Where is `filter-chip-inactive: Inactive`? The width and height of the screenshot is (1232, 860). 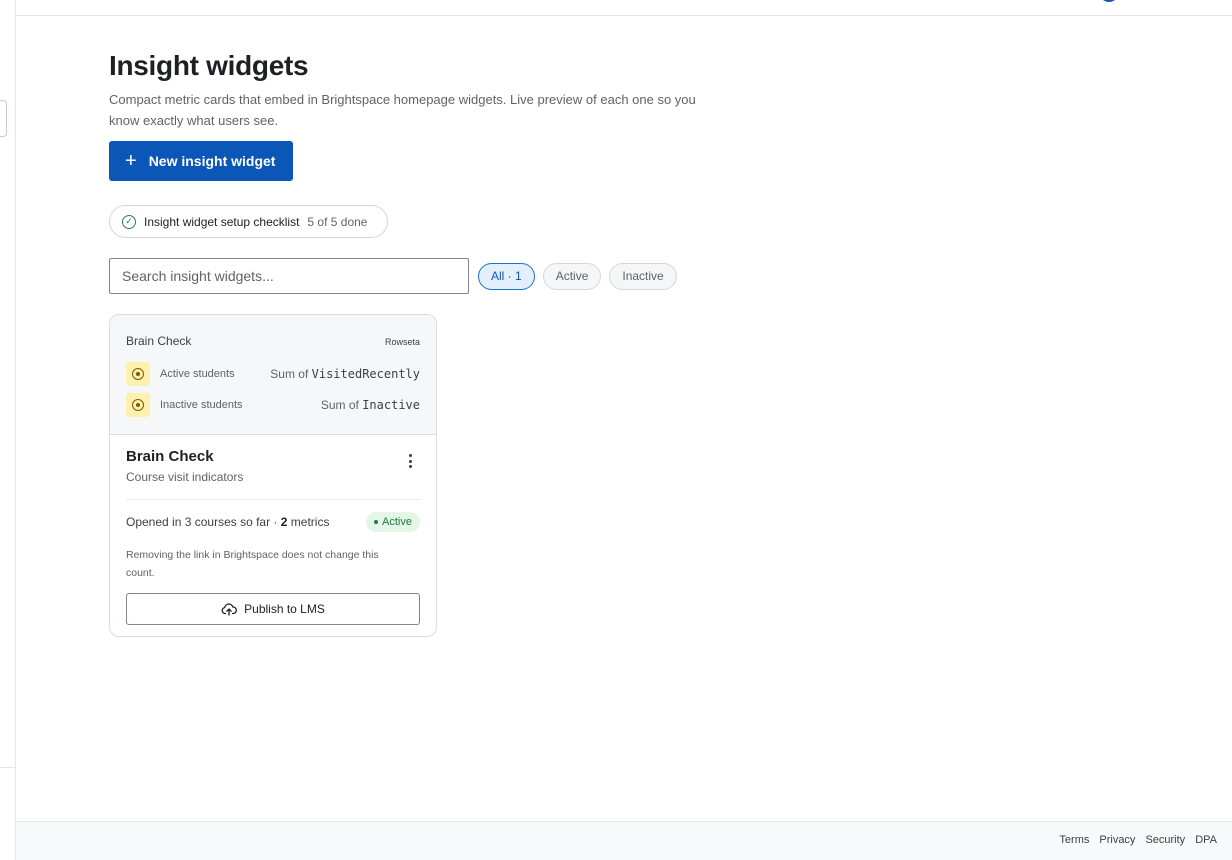 filter-chip-inactive: Inactive is located at coordinates (643, 276).